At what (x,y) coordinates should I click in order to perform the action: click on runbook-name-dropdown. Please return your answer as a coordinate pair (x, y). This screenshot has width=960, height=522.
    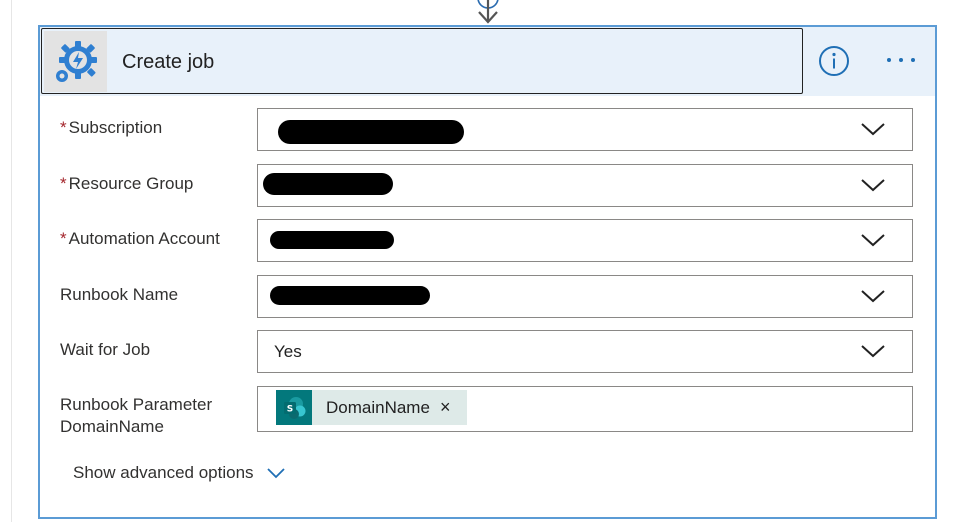
    Looking at the image, I should click on (585, 296).